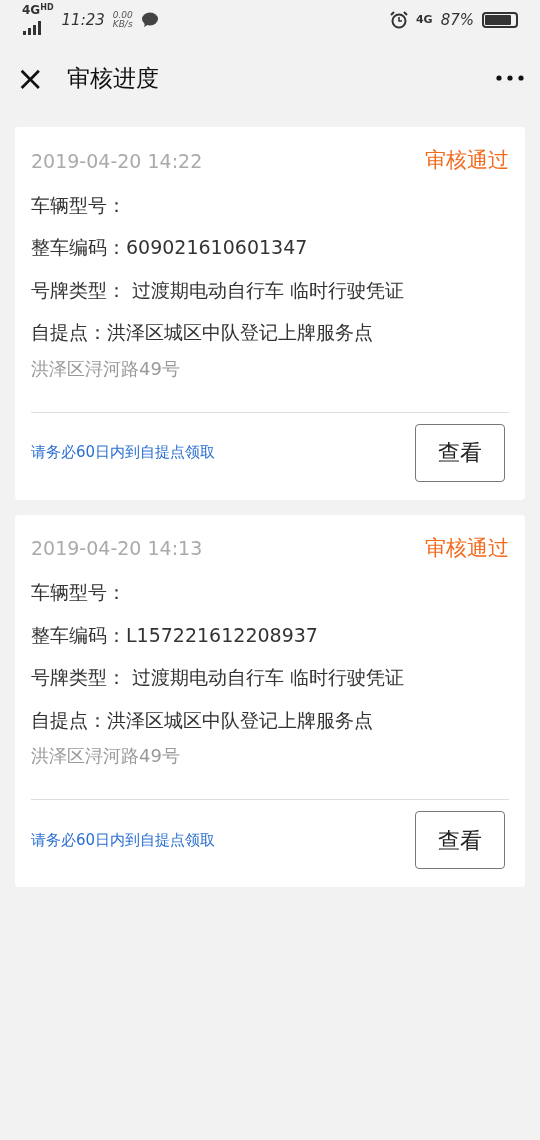  Describe the element at coordinates (122, 24) in the screenshot. I see `speed-unit: KB/s` at that location.